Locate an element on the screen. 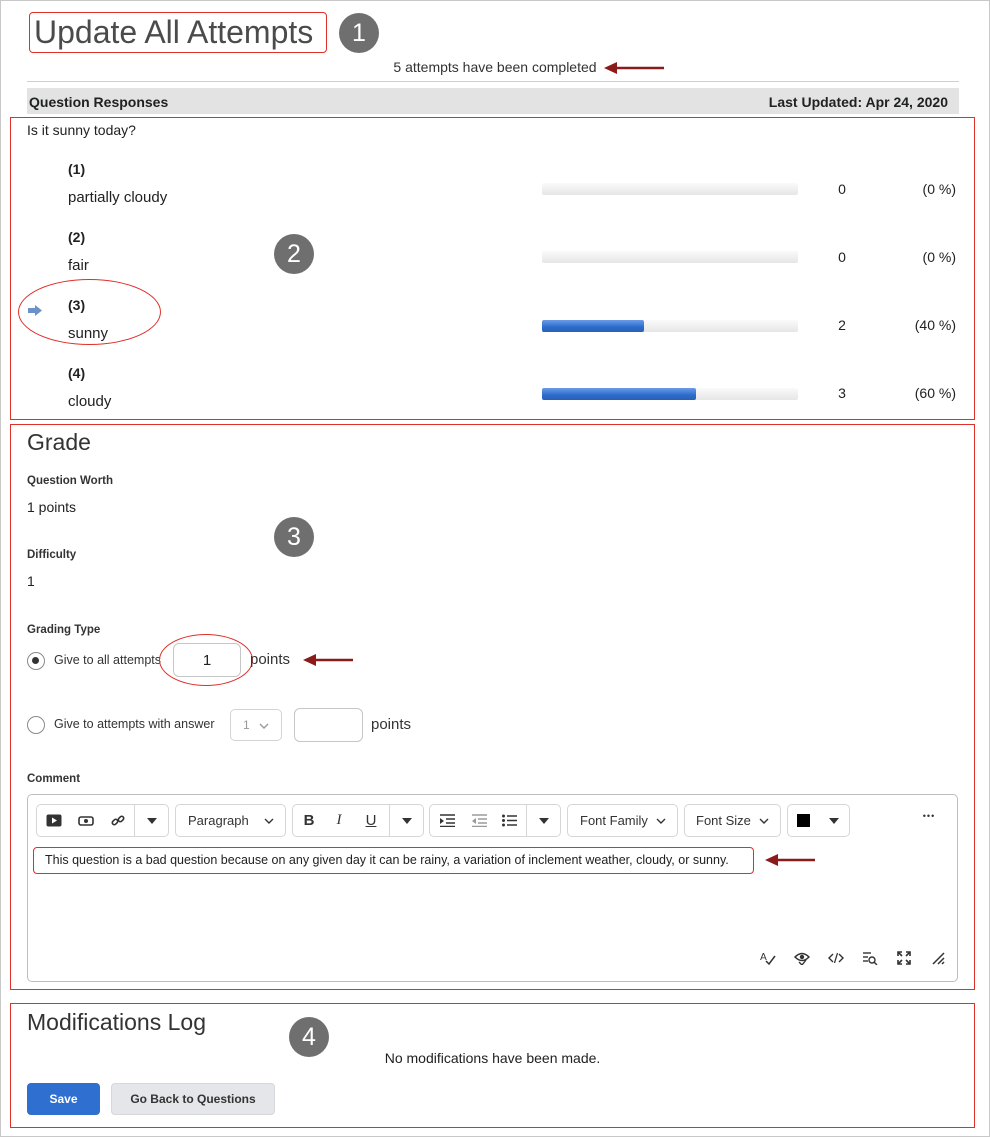 This screenshot has height=1137, width=990. underline-button: U is located at coordinates (371, 820).